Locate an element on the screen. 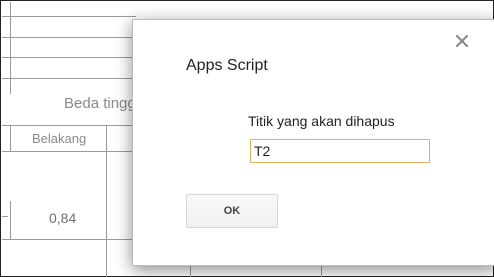 This screenshot has width=494, height=277. point-name-input is located at coordinates (340, 151).